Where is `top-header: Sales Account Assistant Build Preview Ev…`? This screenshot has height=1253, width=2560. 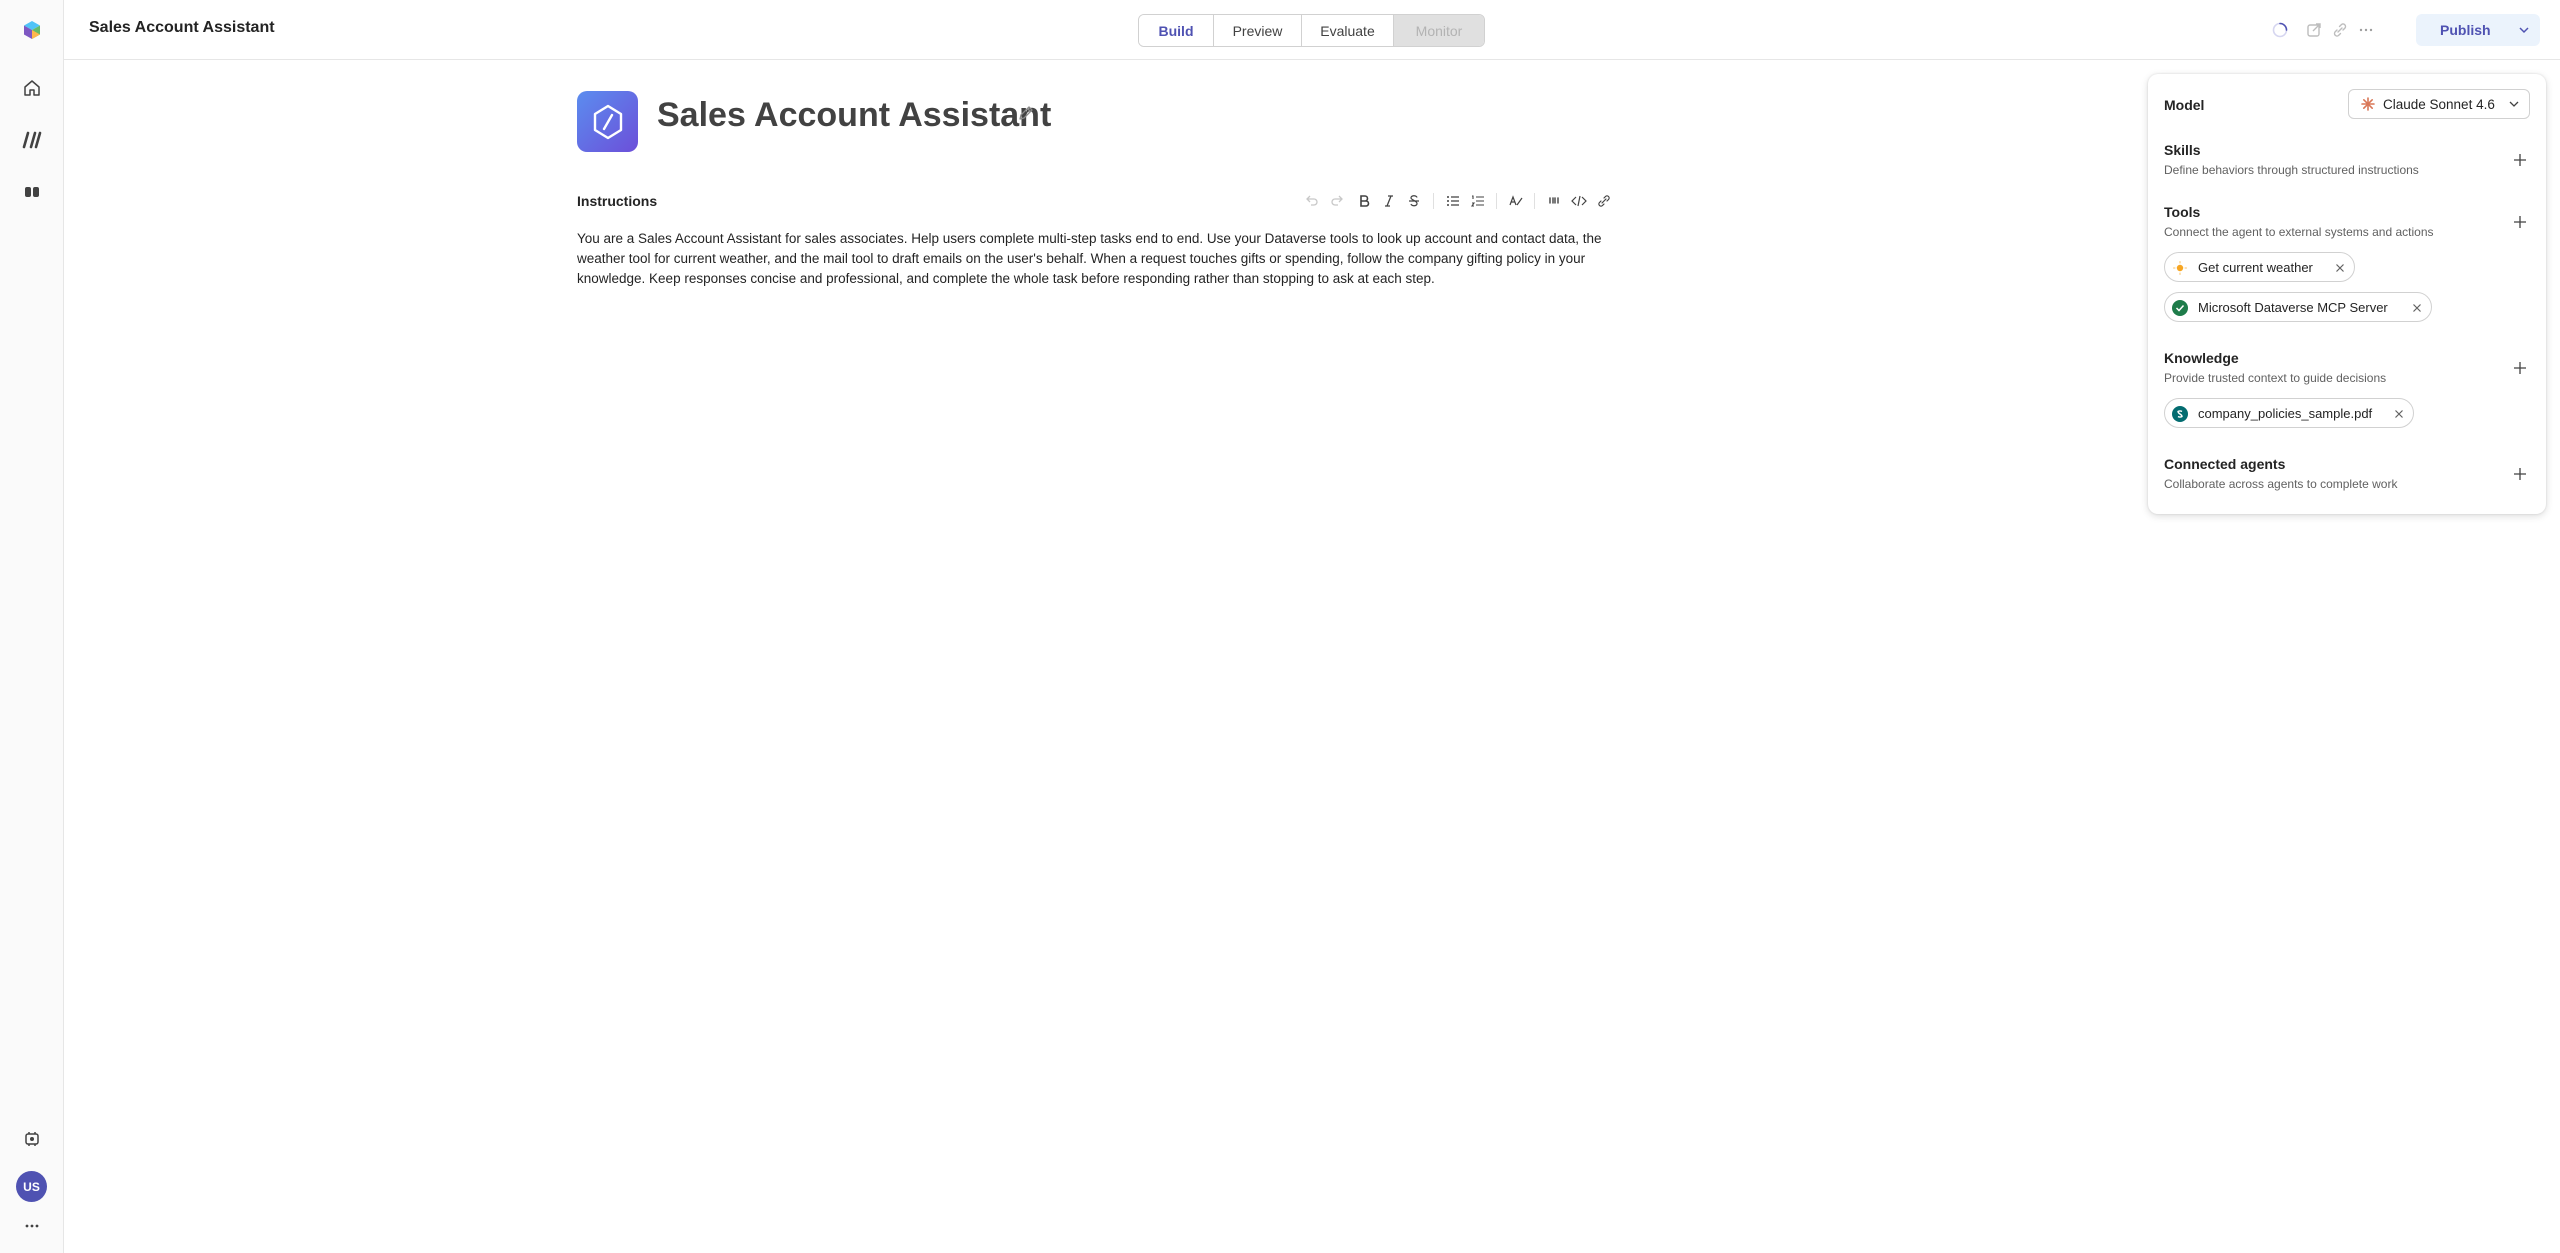
top-header: Sales Account Assistant Build Preview Ev… is located at coordinates (1312, 30).